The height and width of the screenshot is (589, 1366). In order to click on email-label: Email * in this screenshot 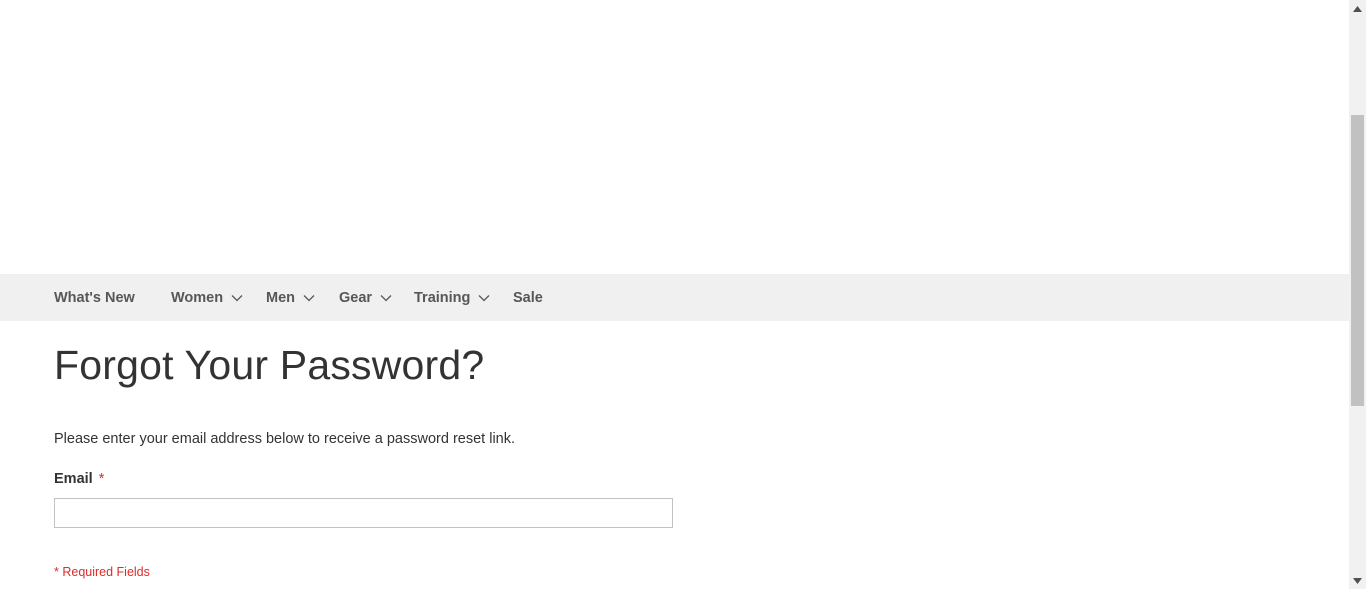, I will do `click(79, 479)`.